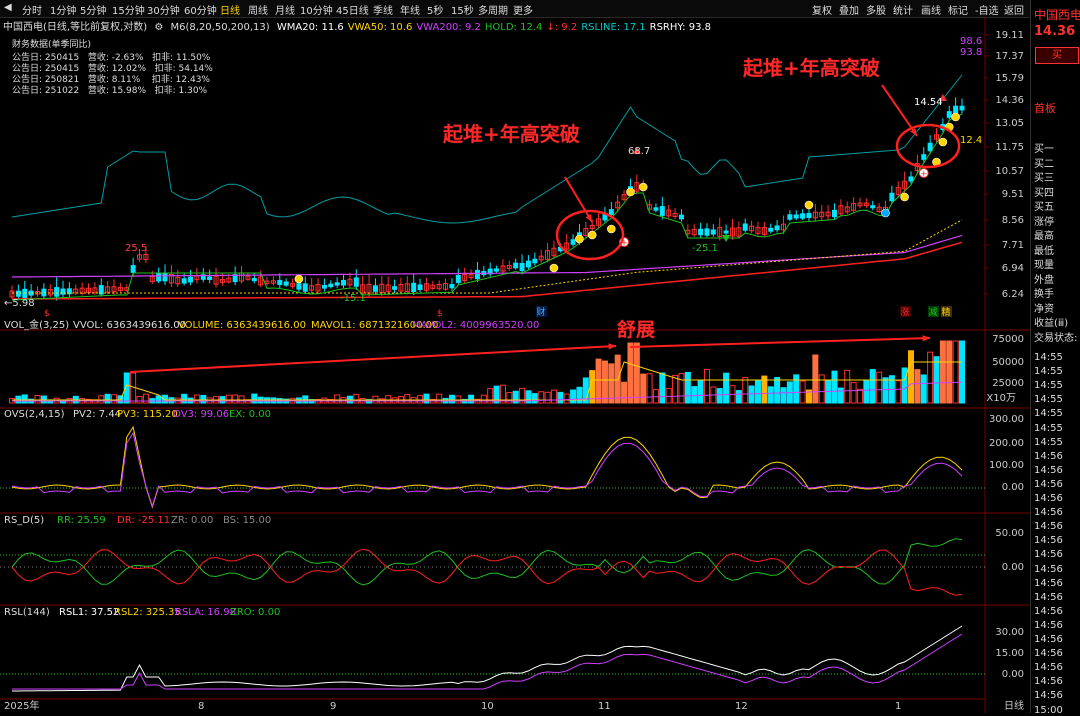 The height and width of the screenshot is (716, 1080). What do you see at coordinates (487, 270) in the screenshot?
I see `red-ma-line` at bounding box center [487, 270].